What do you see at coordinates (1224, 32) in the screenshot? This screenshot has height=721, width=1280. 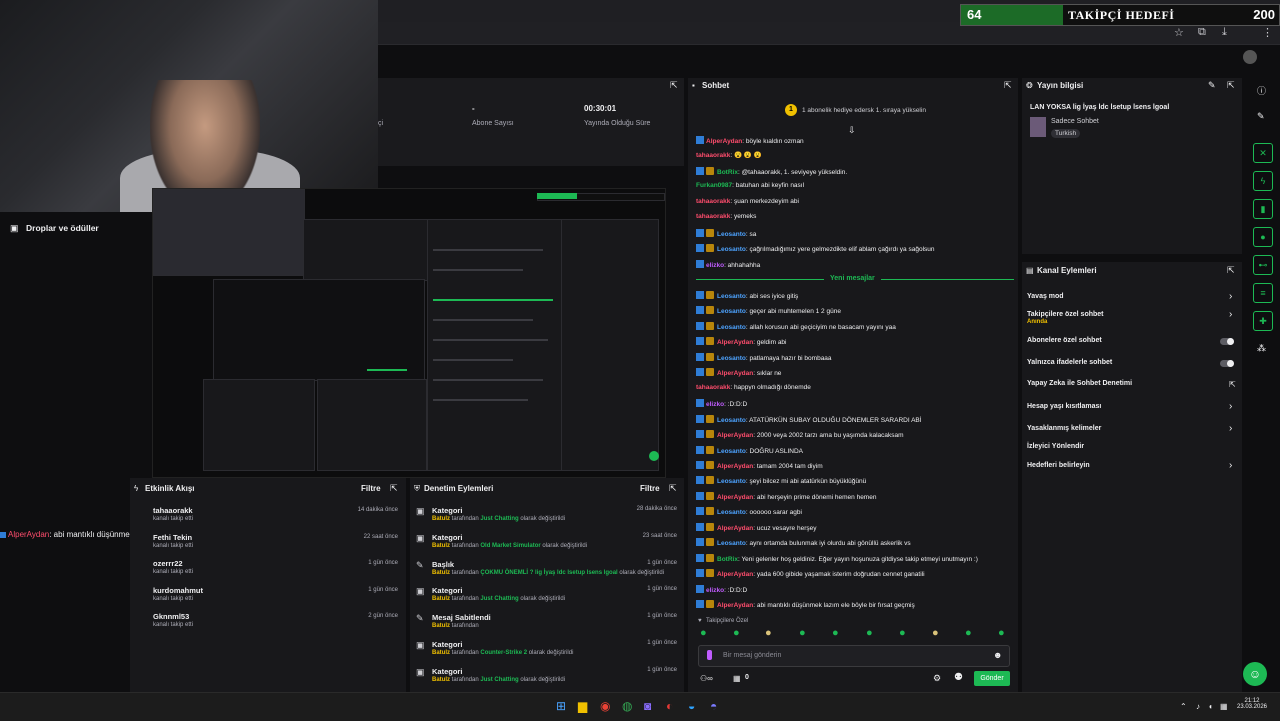 I see `download-icon: ⤓` at bounding box center [1224, 32].